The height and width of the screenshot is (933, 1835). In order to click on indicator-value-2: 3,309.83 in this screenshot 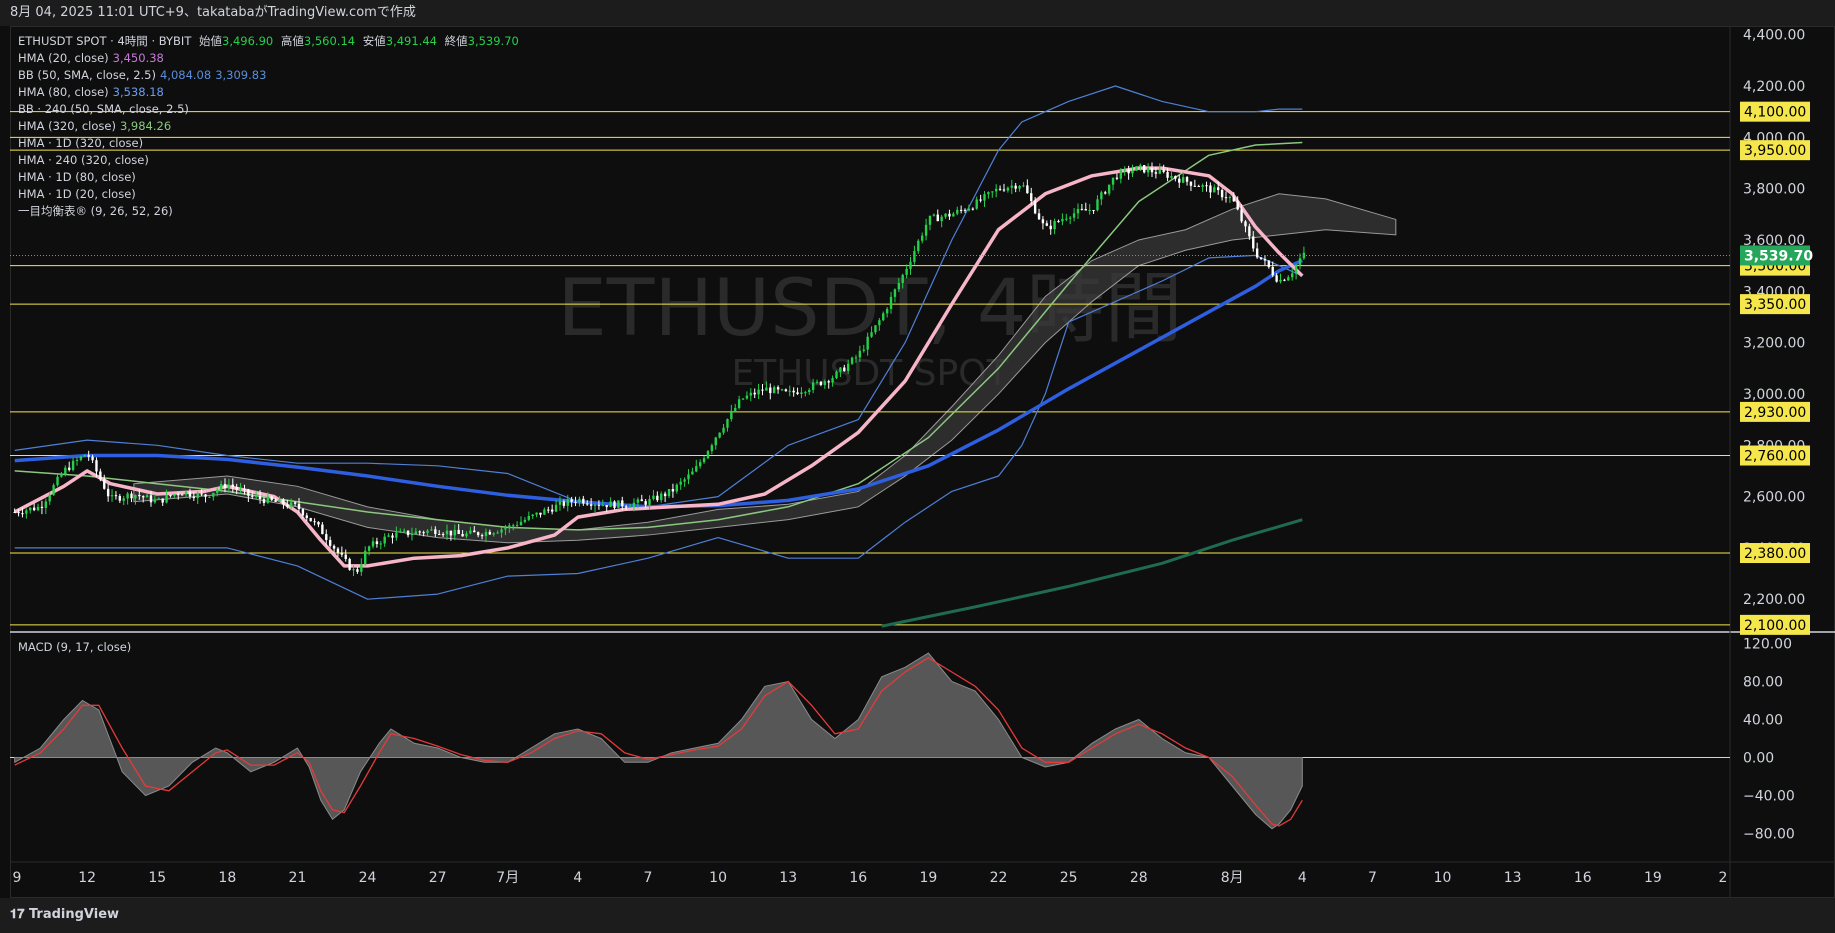, I will do `click(241, 75)`.